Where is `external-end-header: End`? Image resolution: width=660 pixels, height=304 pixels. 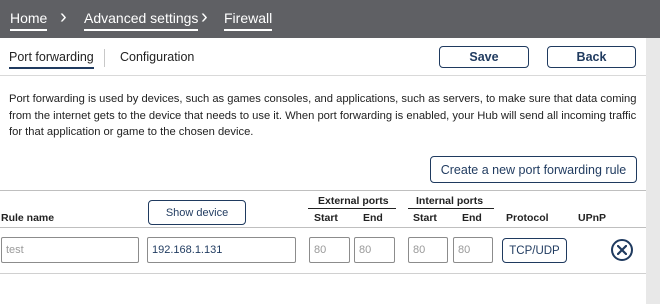 external-end-header: End is located at coordinates (373, 218).